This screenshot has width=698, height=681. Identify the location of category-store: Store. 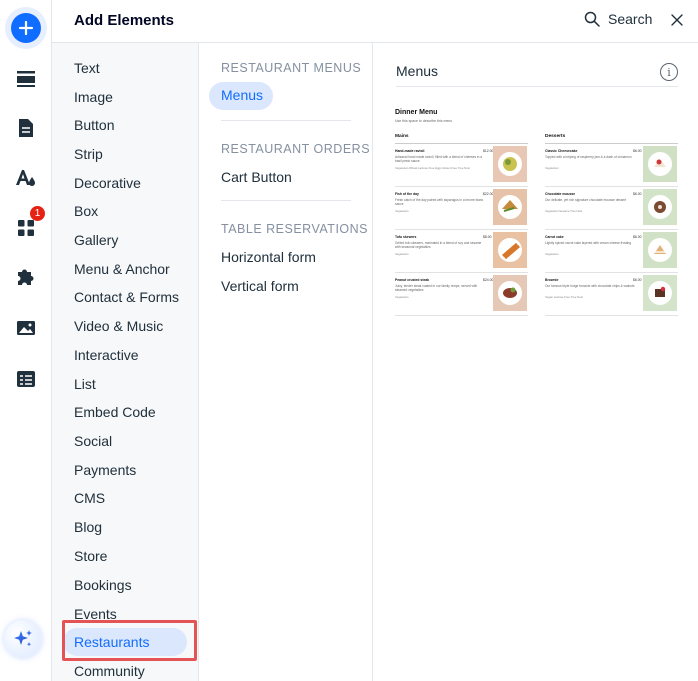
(90, 556).